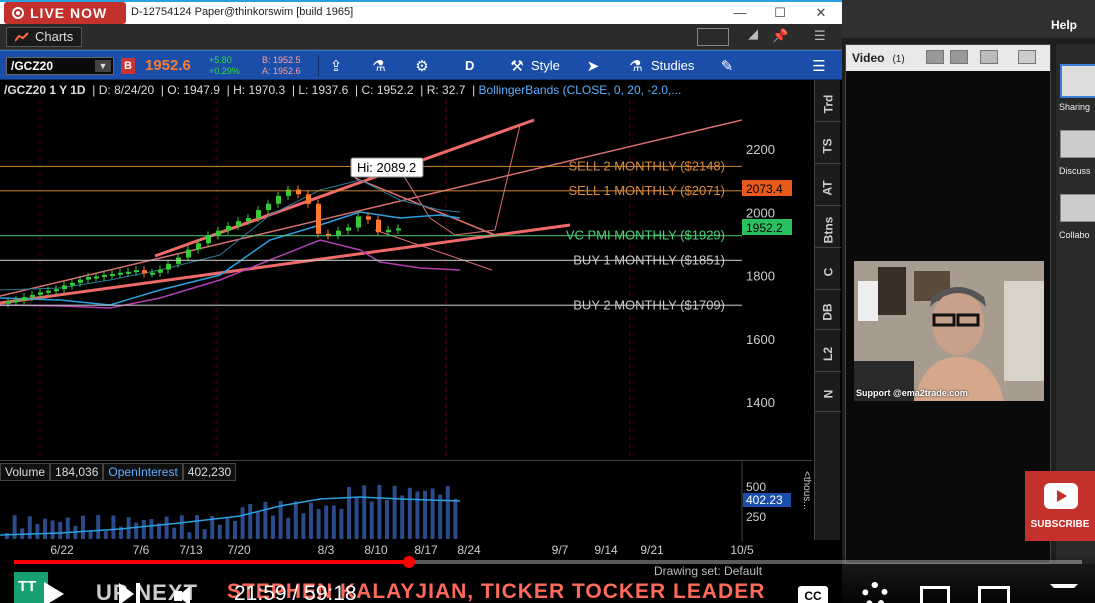  I want to click on charts-tab: Charts, so click(44, 37).